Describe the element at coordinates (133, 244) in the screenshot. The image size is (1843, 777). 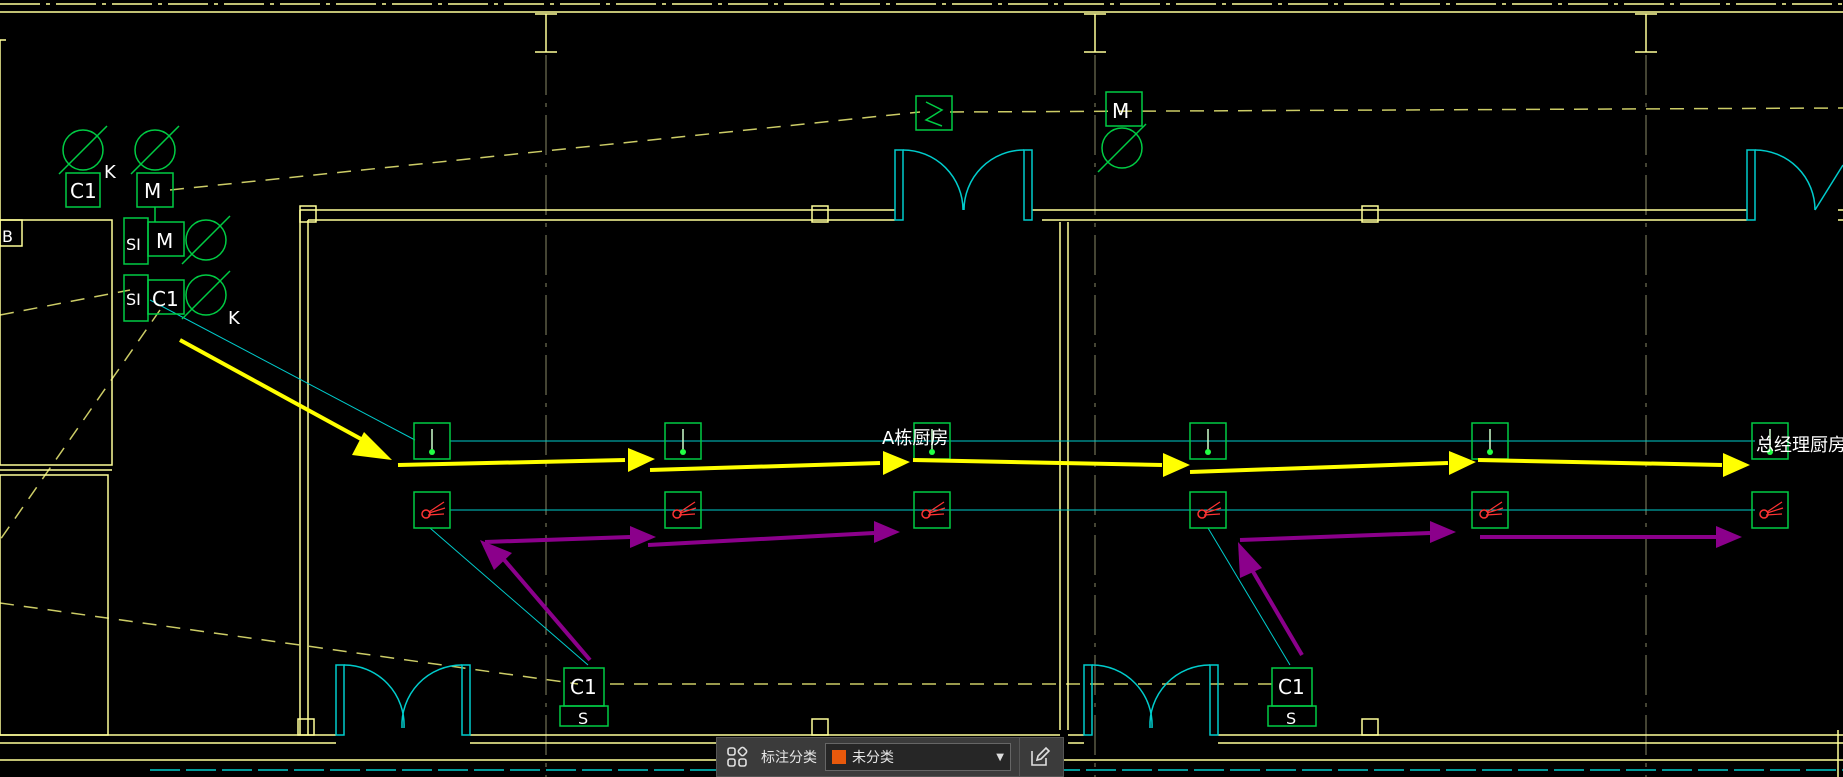
I see `code-si-a: SI` at that location.